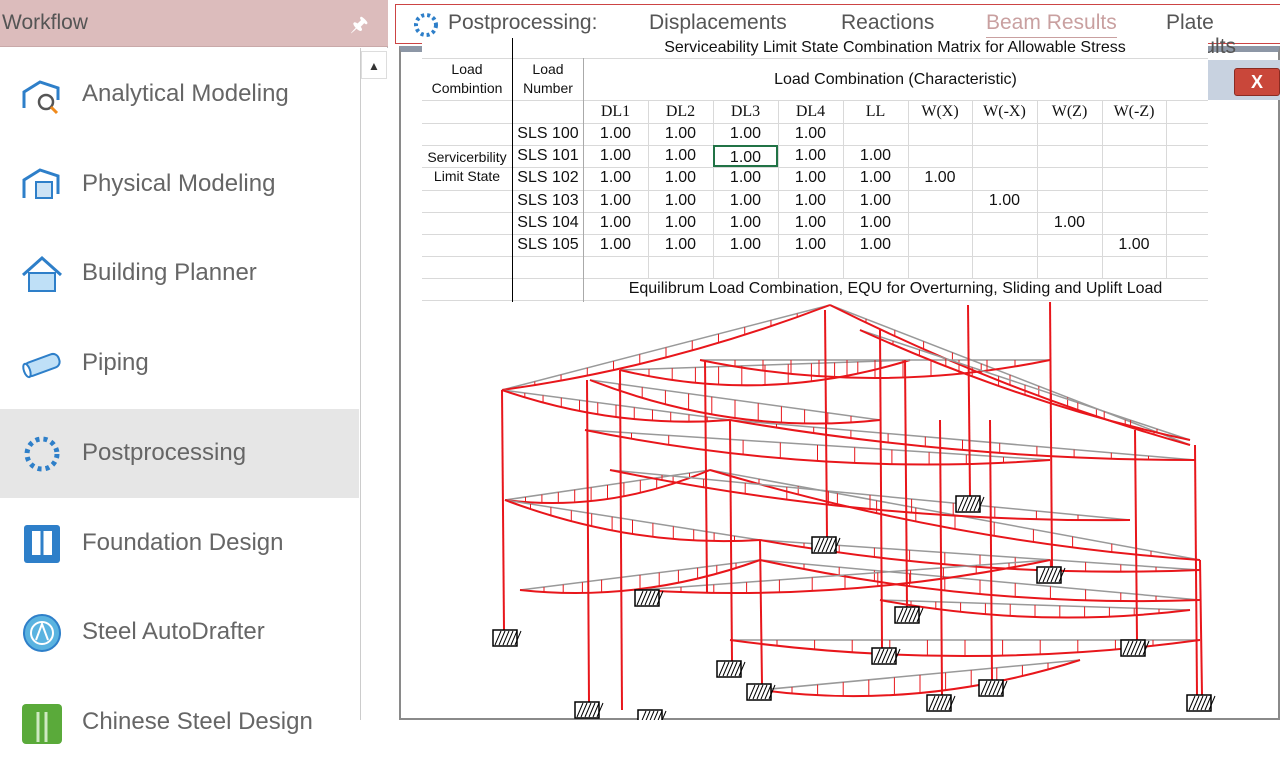  What do you see at coordinates (615, 111) in the screenshot?
I see `column-header: DL1` at bounding box center [615, 111].